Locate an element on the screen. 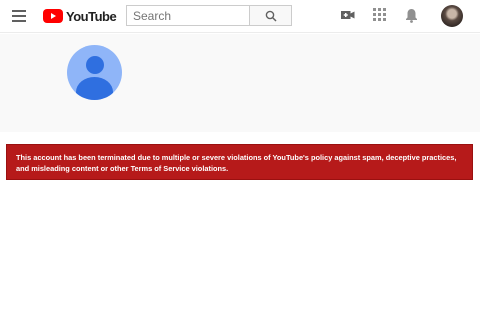 This screenshot has height=323, width=480. search-input is located at coordinates (187, 15).